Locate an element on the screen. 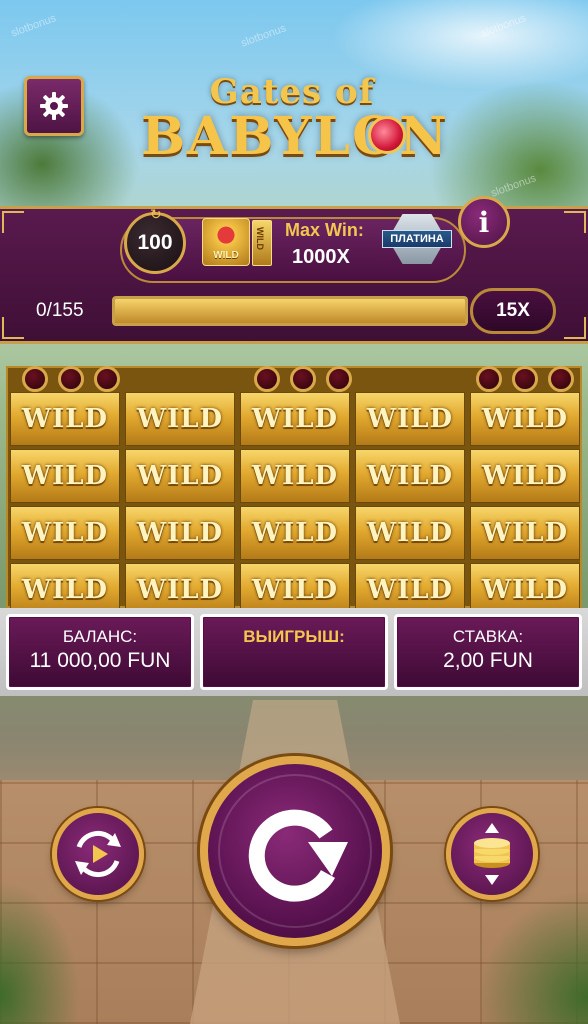 The width and height of the screenshot is (588, 1024). autoplay-icon is located at coordinates (98, 854).